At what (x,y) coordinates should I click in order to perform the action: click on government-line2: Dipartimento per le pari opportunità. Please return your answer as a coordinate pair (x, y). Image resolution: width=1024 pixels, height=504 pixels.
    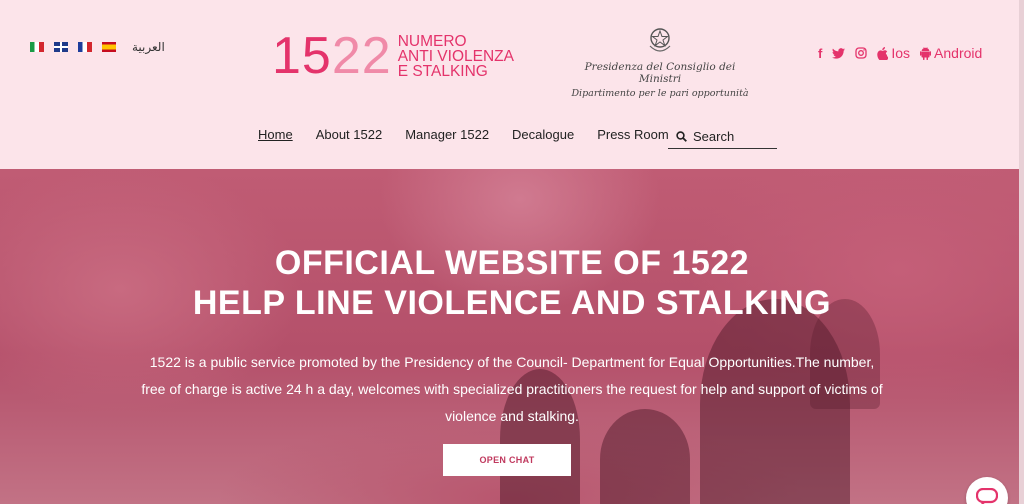
    Looking at the image, I should click on (660, 93).